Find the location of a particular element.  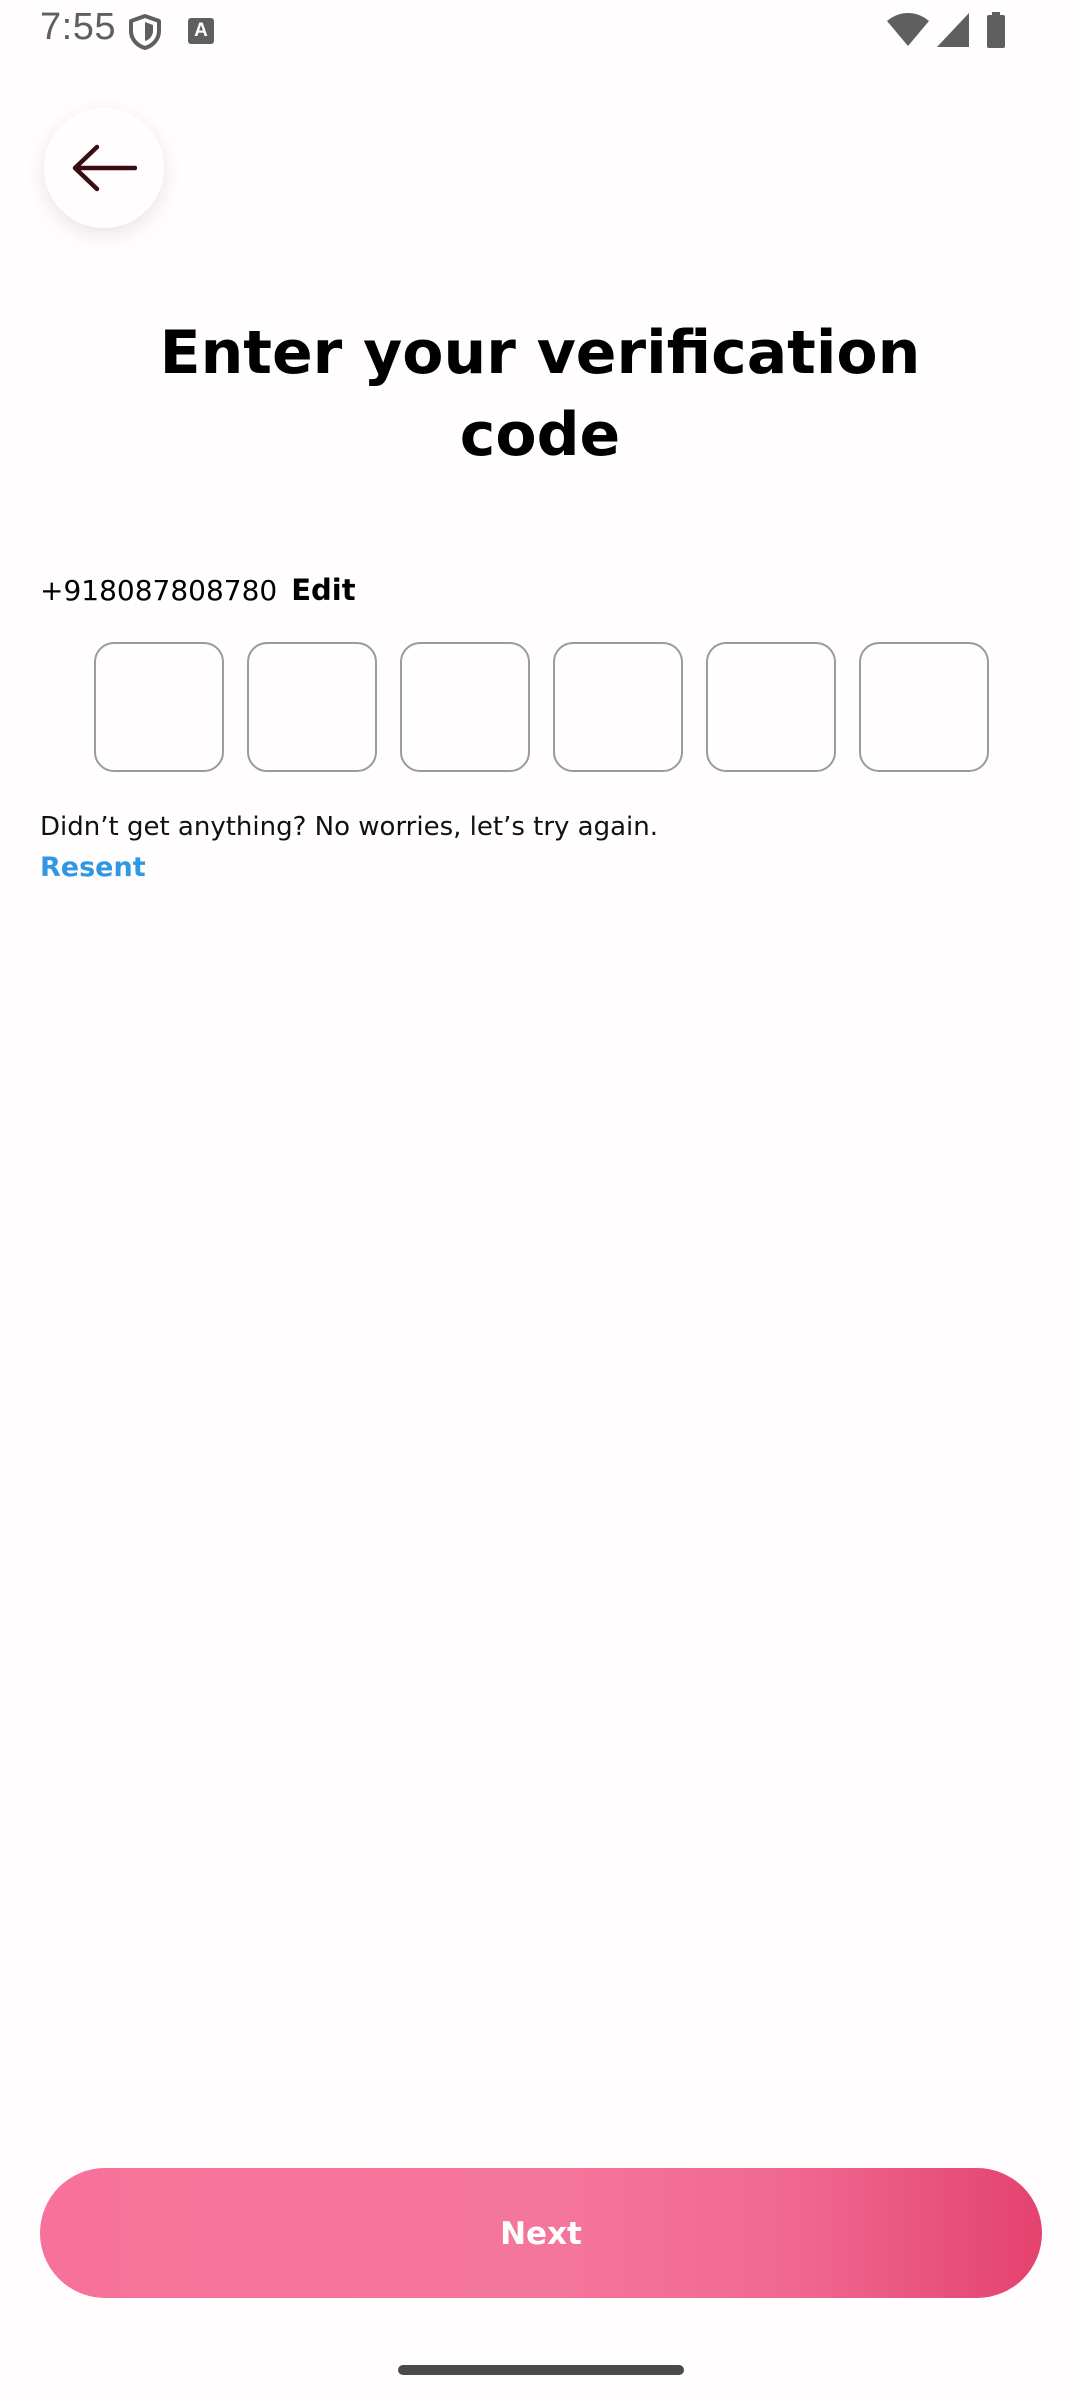

signal-icon is located at coordinates (953, 30).